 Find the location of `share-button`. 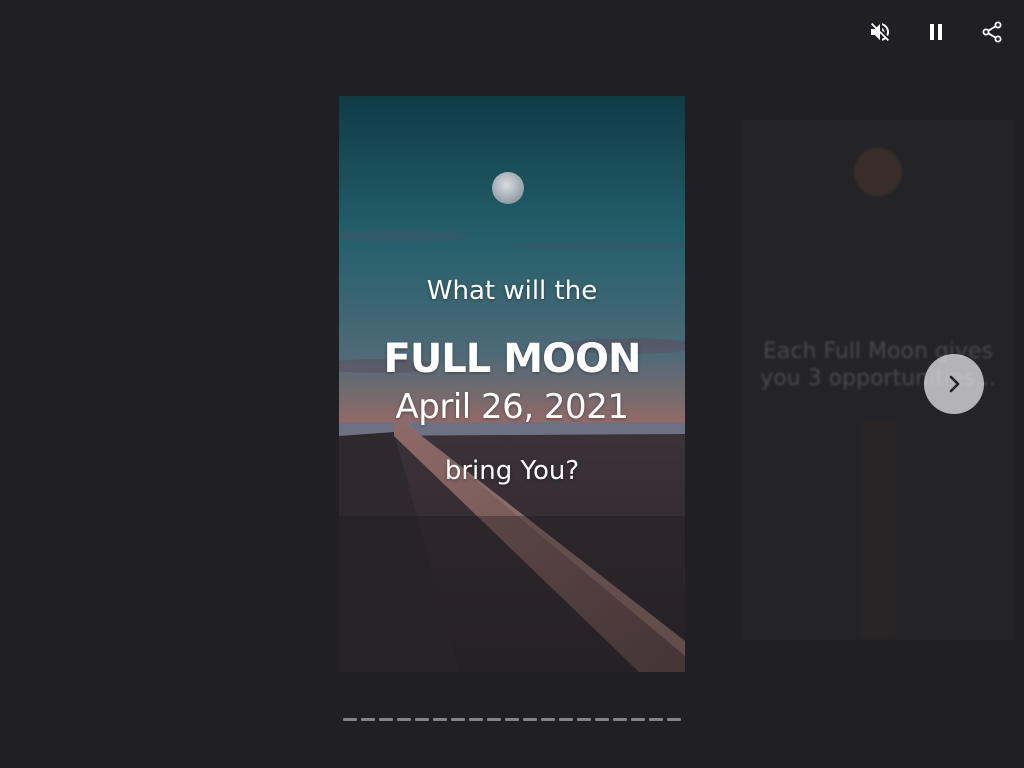

share-button is located at coordinates (992, 32).